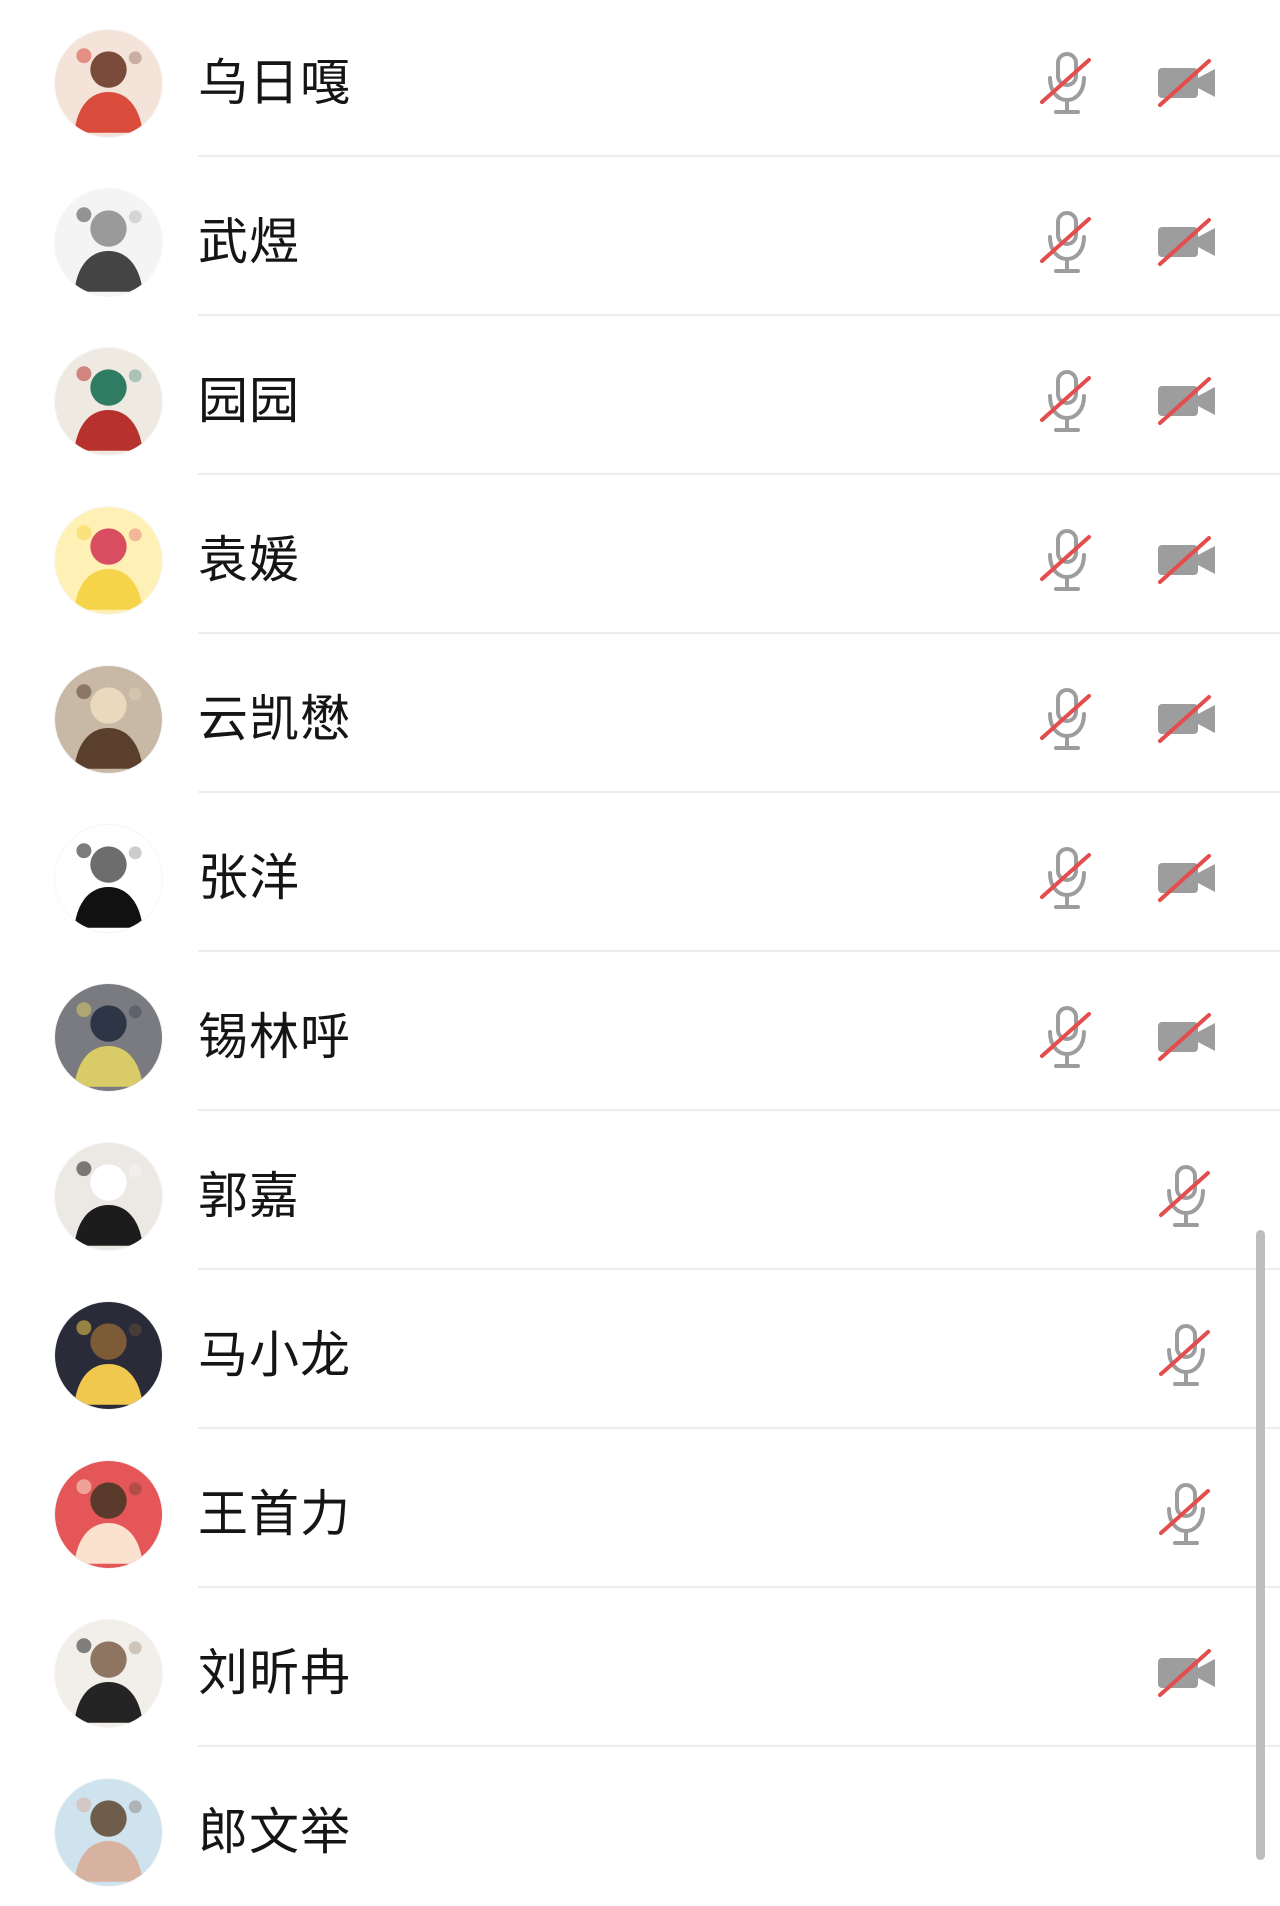 The height and width of the screenshot is (1906, 1280). What do you see at coordinates (249, 401) in the screenshot?
I see `participant-name: 园园` at bounding box center [249, 401].